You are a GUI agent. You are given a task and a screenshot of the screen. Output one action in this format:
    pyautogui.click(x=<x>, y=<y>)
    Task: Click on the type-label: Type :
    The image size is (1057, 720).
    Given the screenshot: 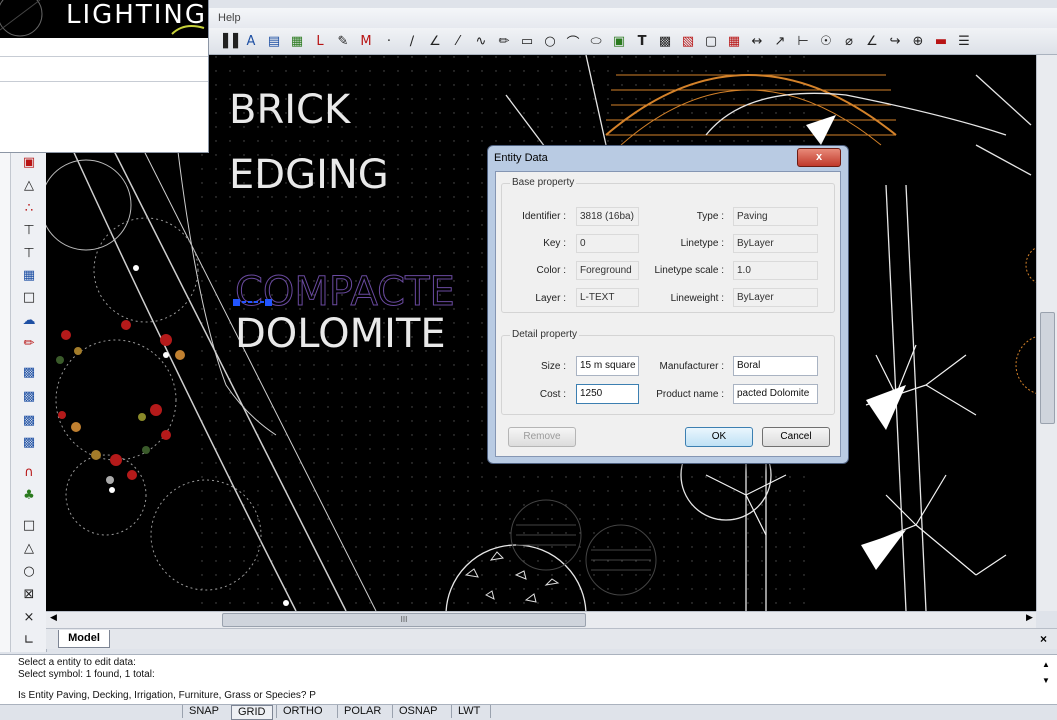 What is the action you would take?
    pyautogui.click(x=710, y=216)
    